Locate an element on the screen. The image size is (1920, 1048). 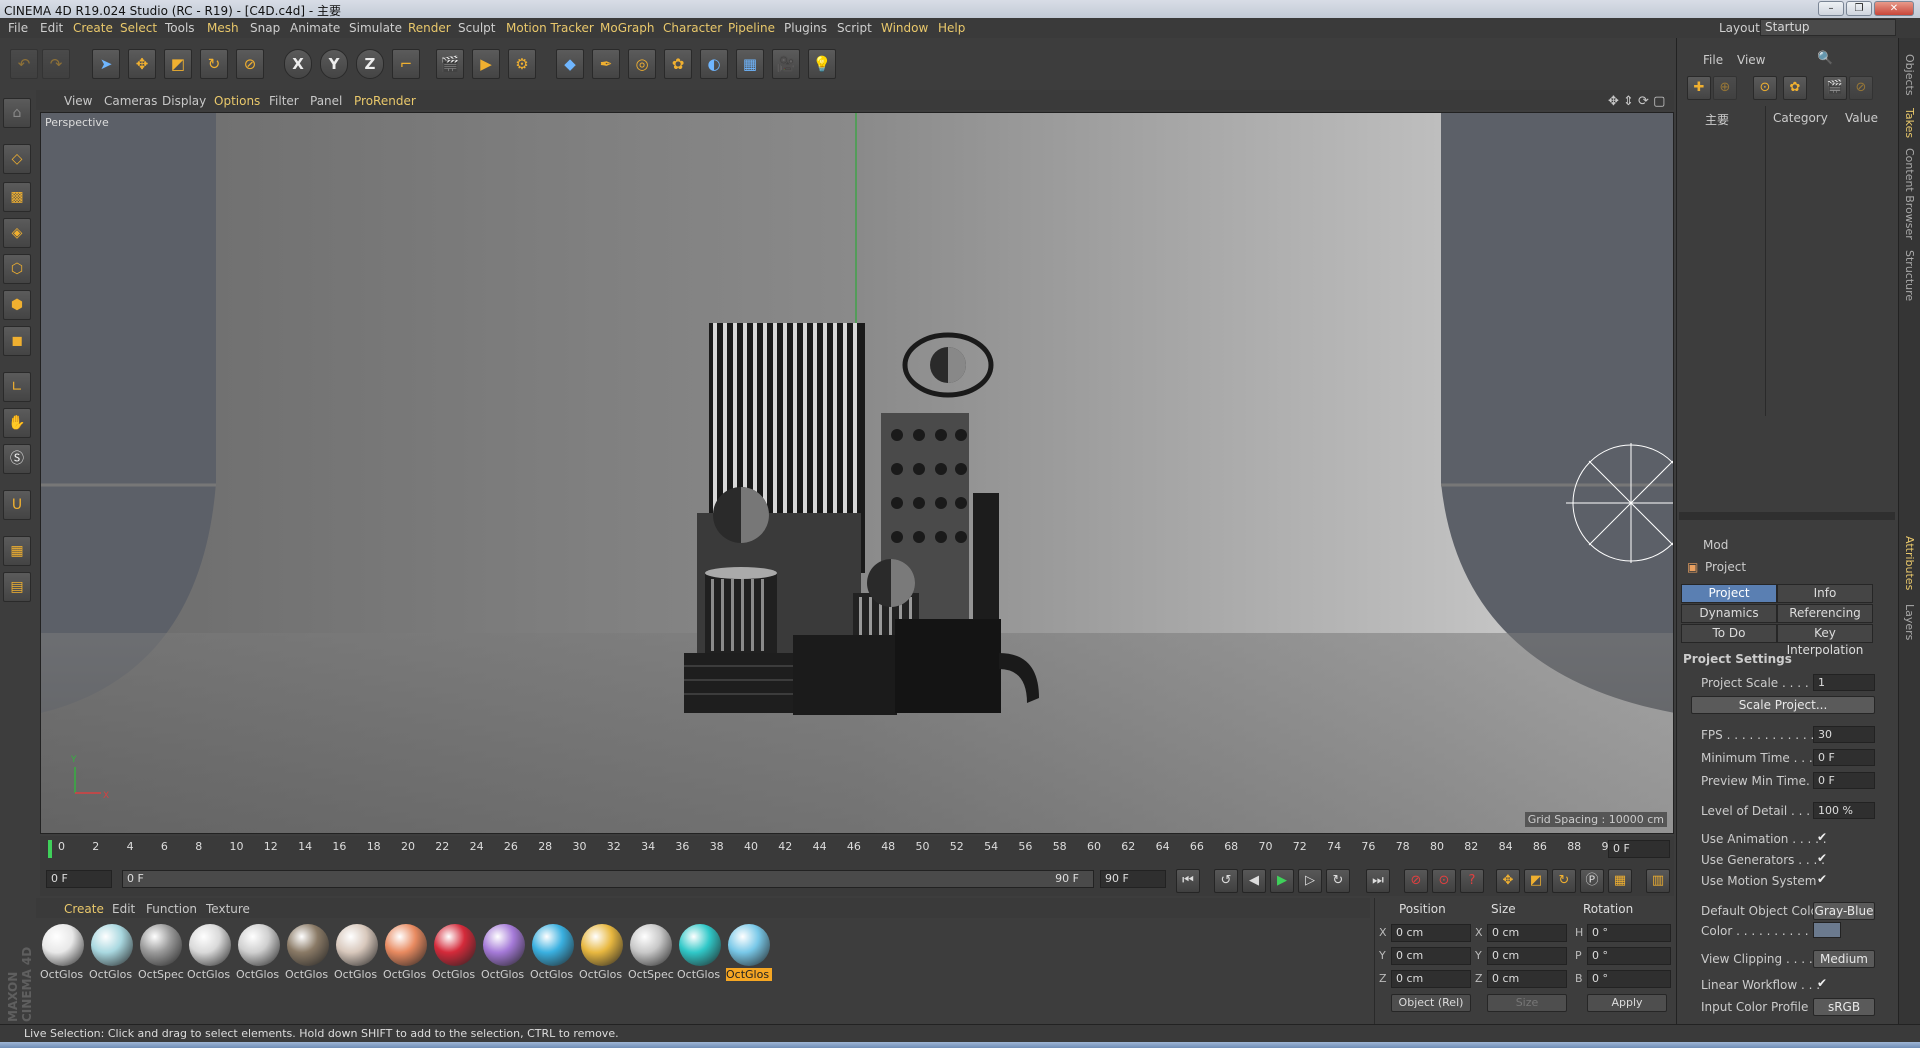
fps-field: 30 is located at coordinates (1844, 734).